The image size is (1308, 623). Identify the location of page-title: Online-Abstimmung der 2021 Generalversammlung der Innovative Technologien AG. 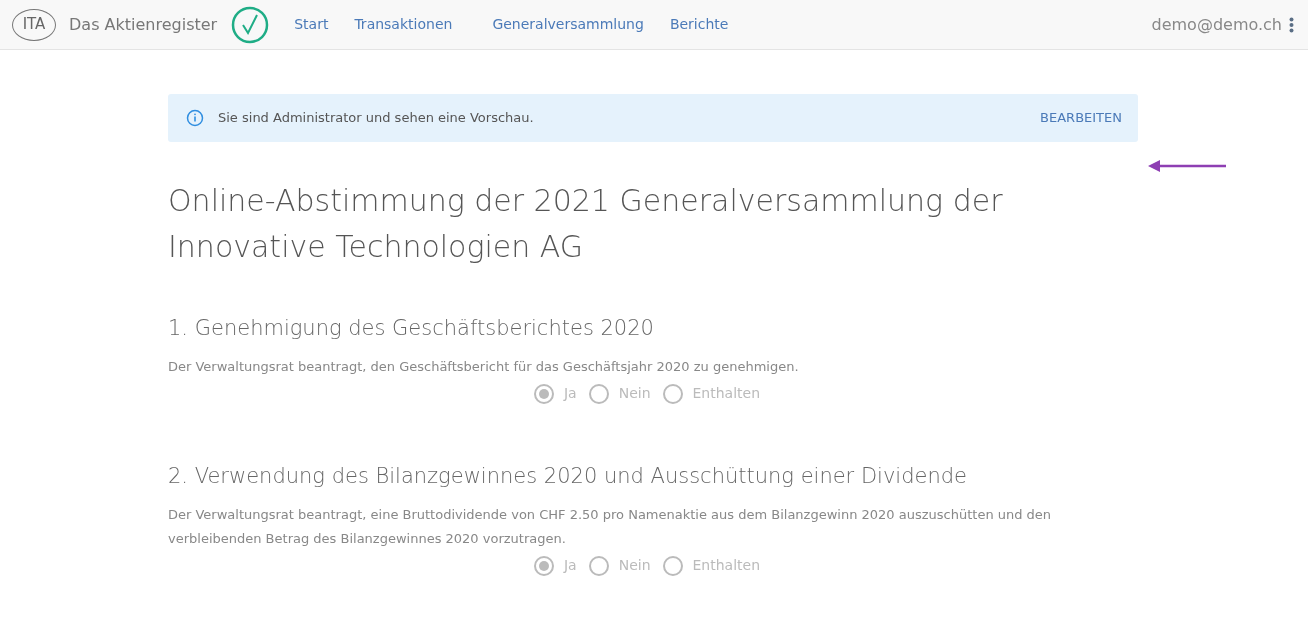
(586, 224).